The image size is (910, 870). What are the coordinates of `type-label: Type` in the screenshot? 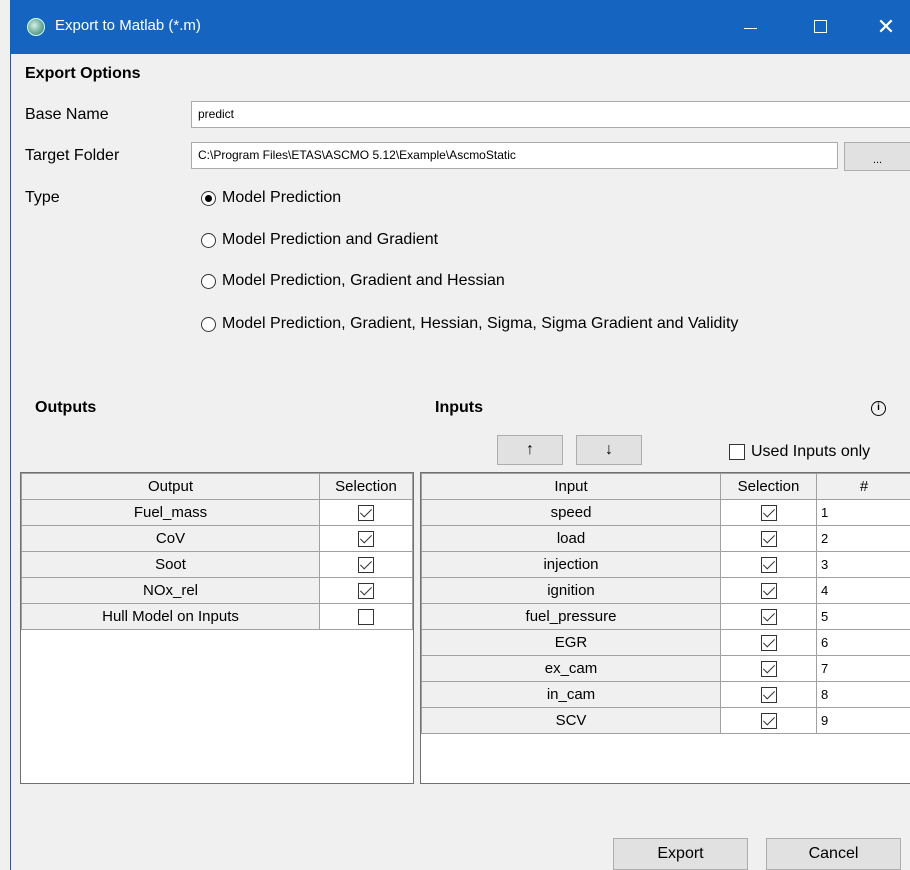 It's located at (42, 197).